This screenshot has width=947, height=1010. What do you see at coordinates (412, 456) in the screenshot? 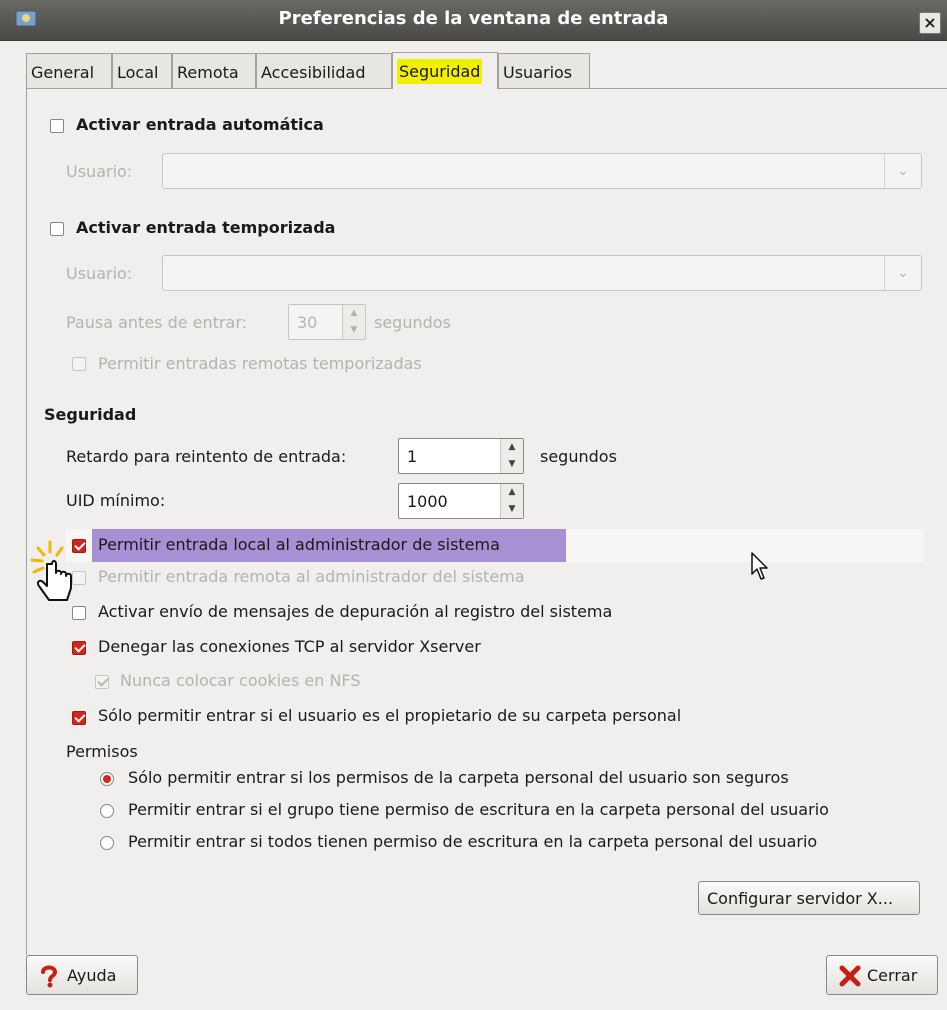
I see `retry-value: 1` at bounding box center [412, 456].